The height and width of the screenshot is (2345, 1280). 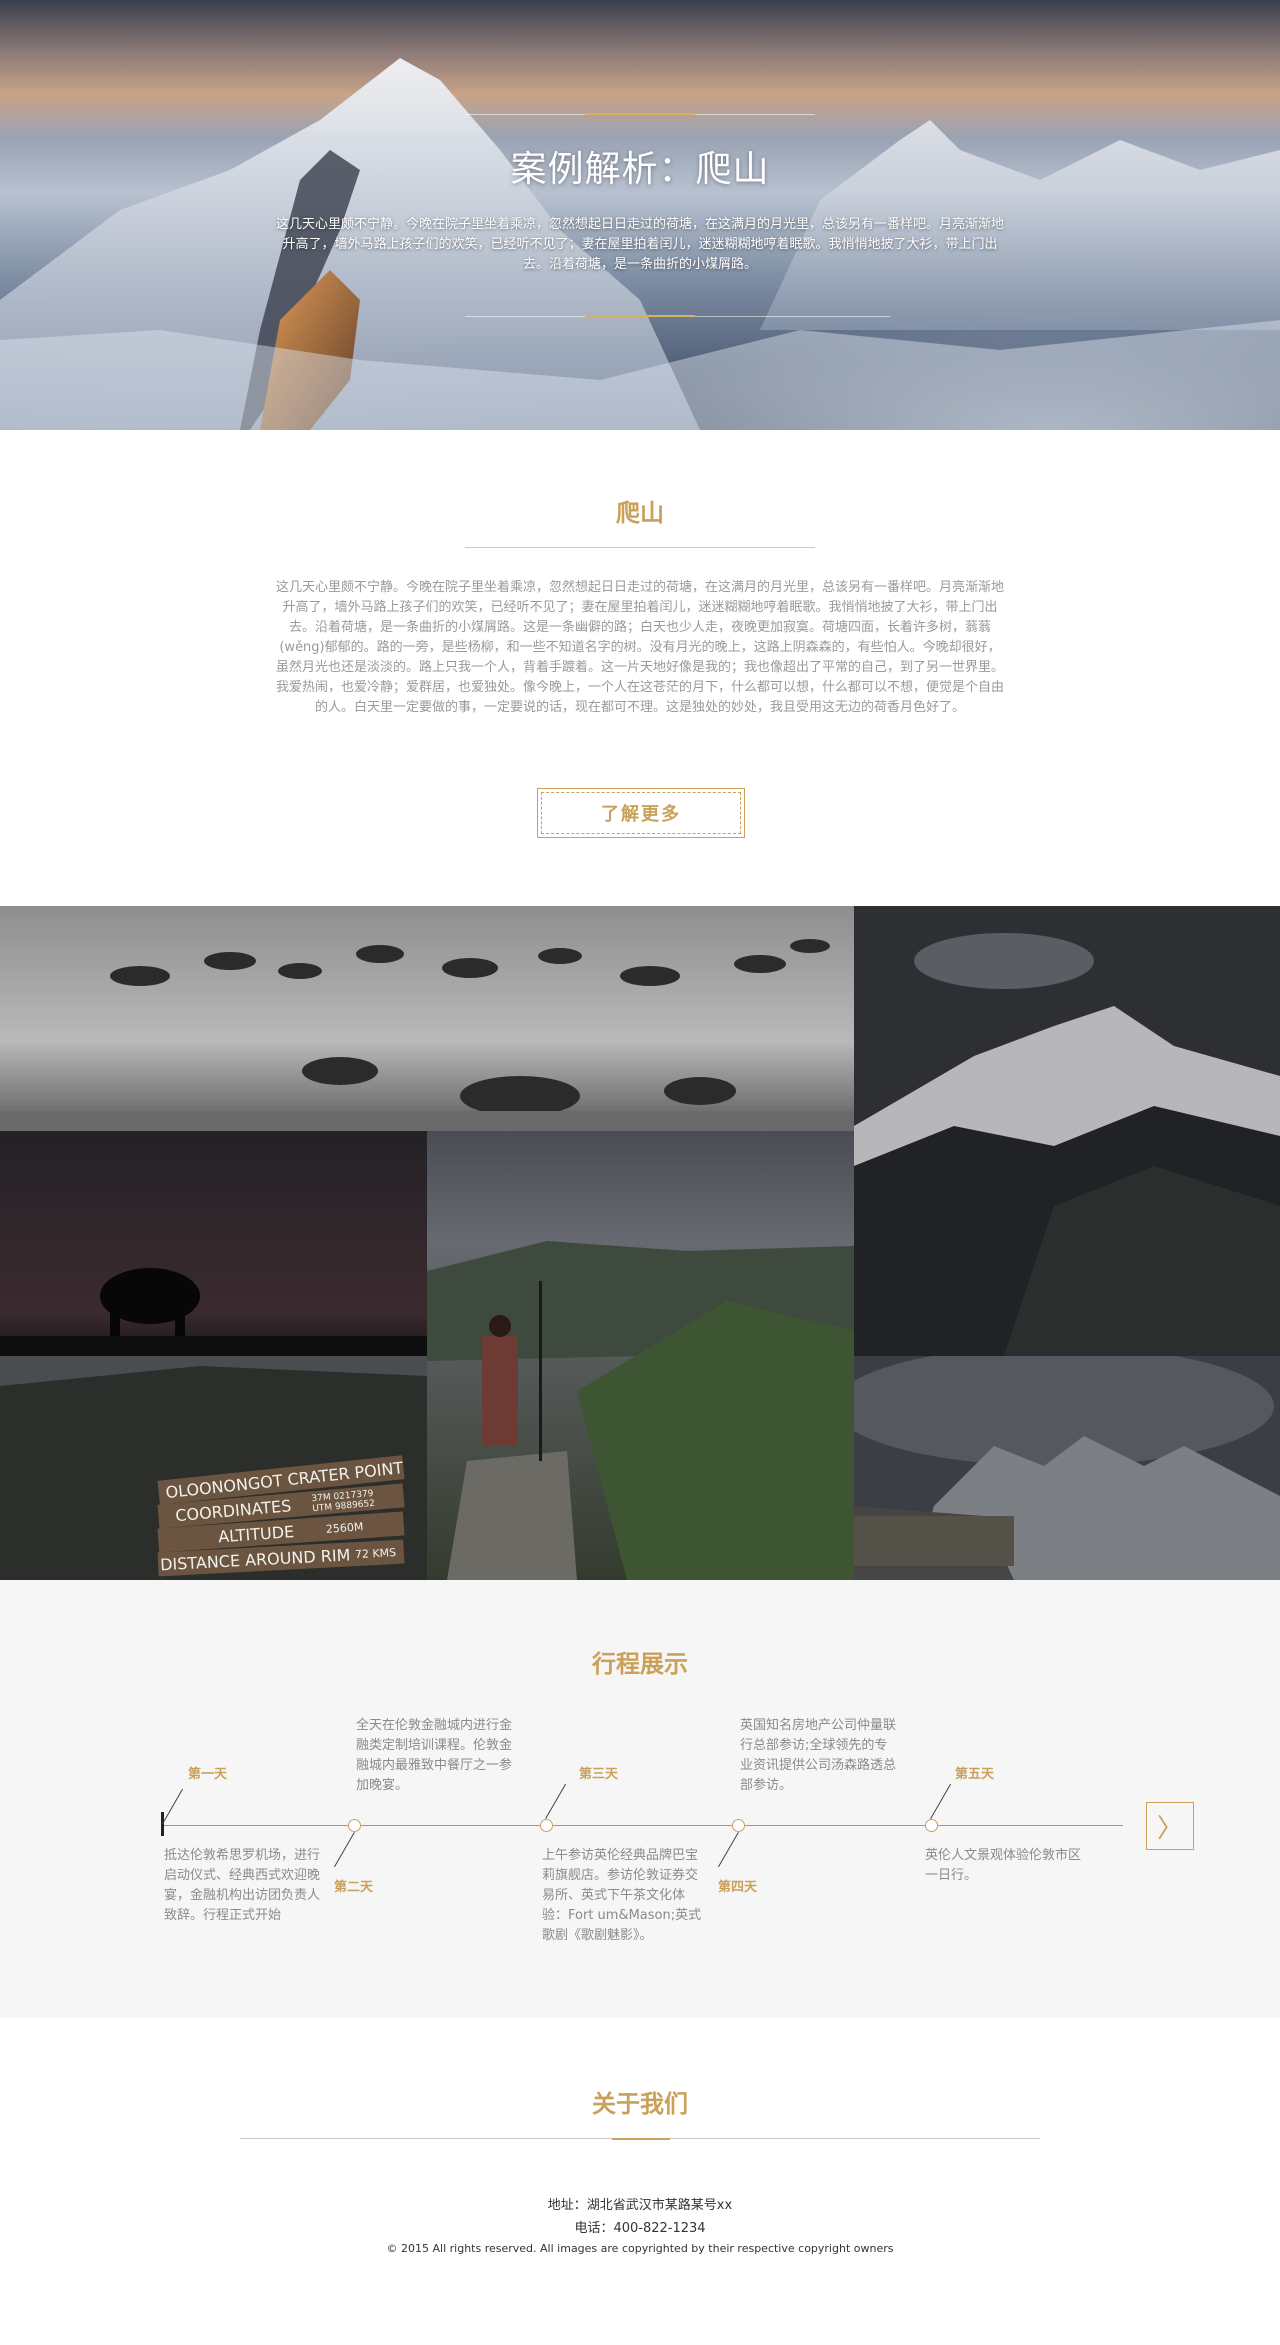 What do you see at coordinates (640, 316) in the screenshot?
I see `hero-bottom-accent` at bounding box center [640, 316].